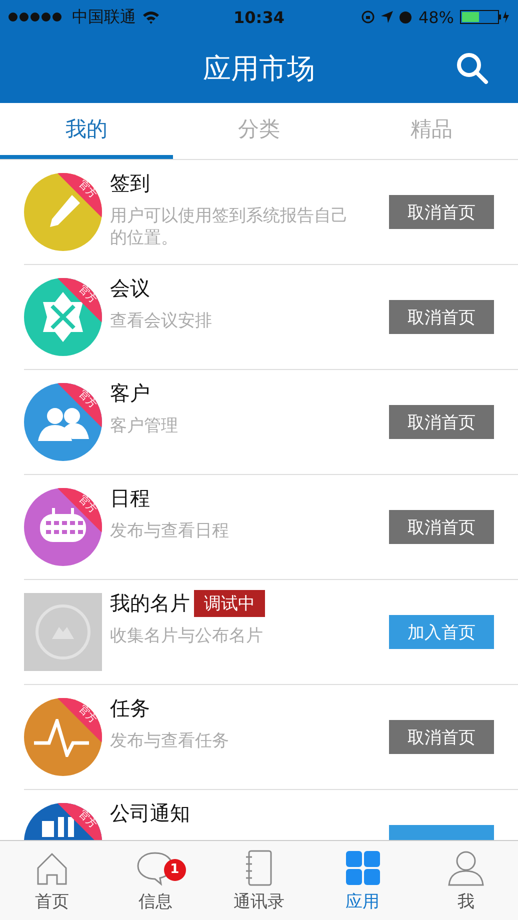 This screenshot has height=920, width=518. Describe the element at coordinates (175, 870) in the screenshot. I see `unread-badge: 1` at that location.